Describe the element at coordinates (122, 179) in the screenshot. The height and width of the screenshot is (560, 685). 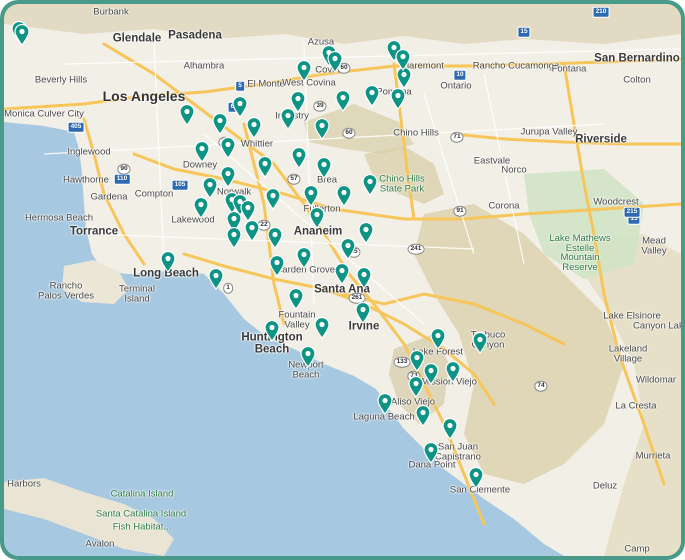
I see `interstate-shield-110: 110` at that location.